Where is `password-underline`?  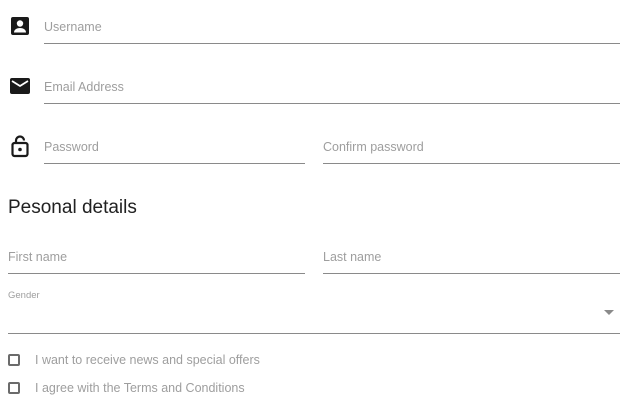
password-underline is located at coordinates (174, 163).